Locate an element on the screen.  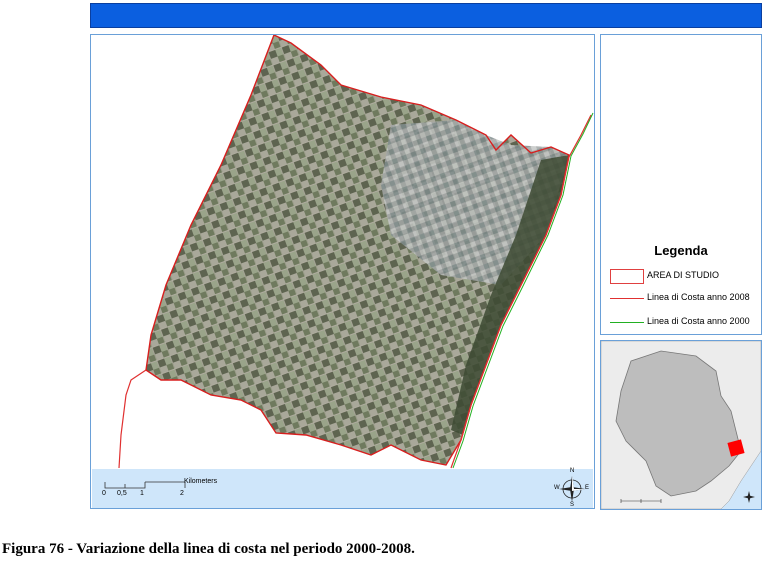
legend-title: Legenda is located at coordinates (681, 250).